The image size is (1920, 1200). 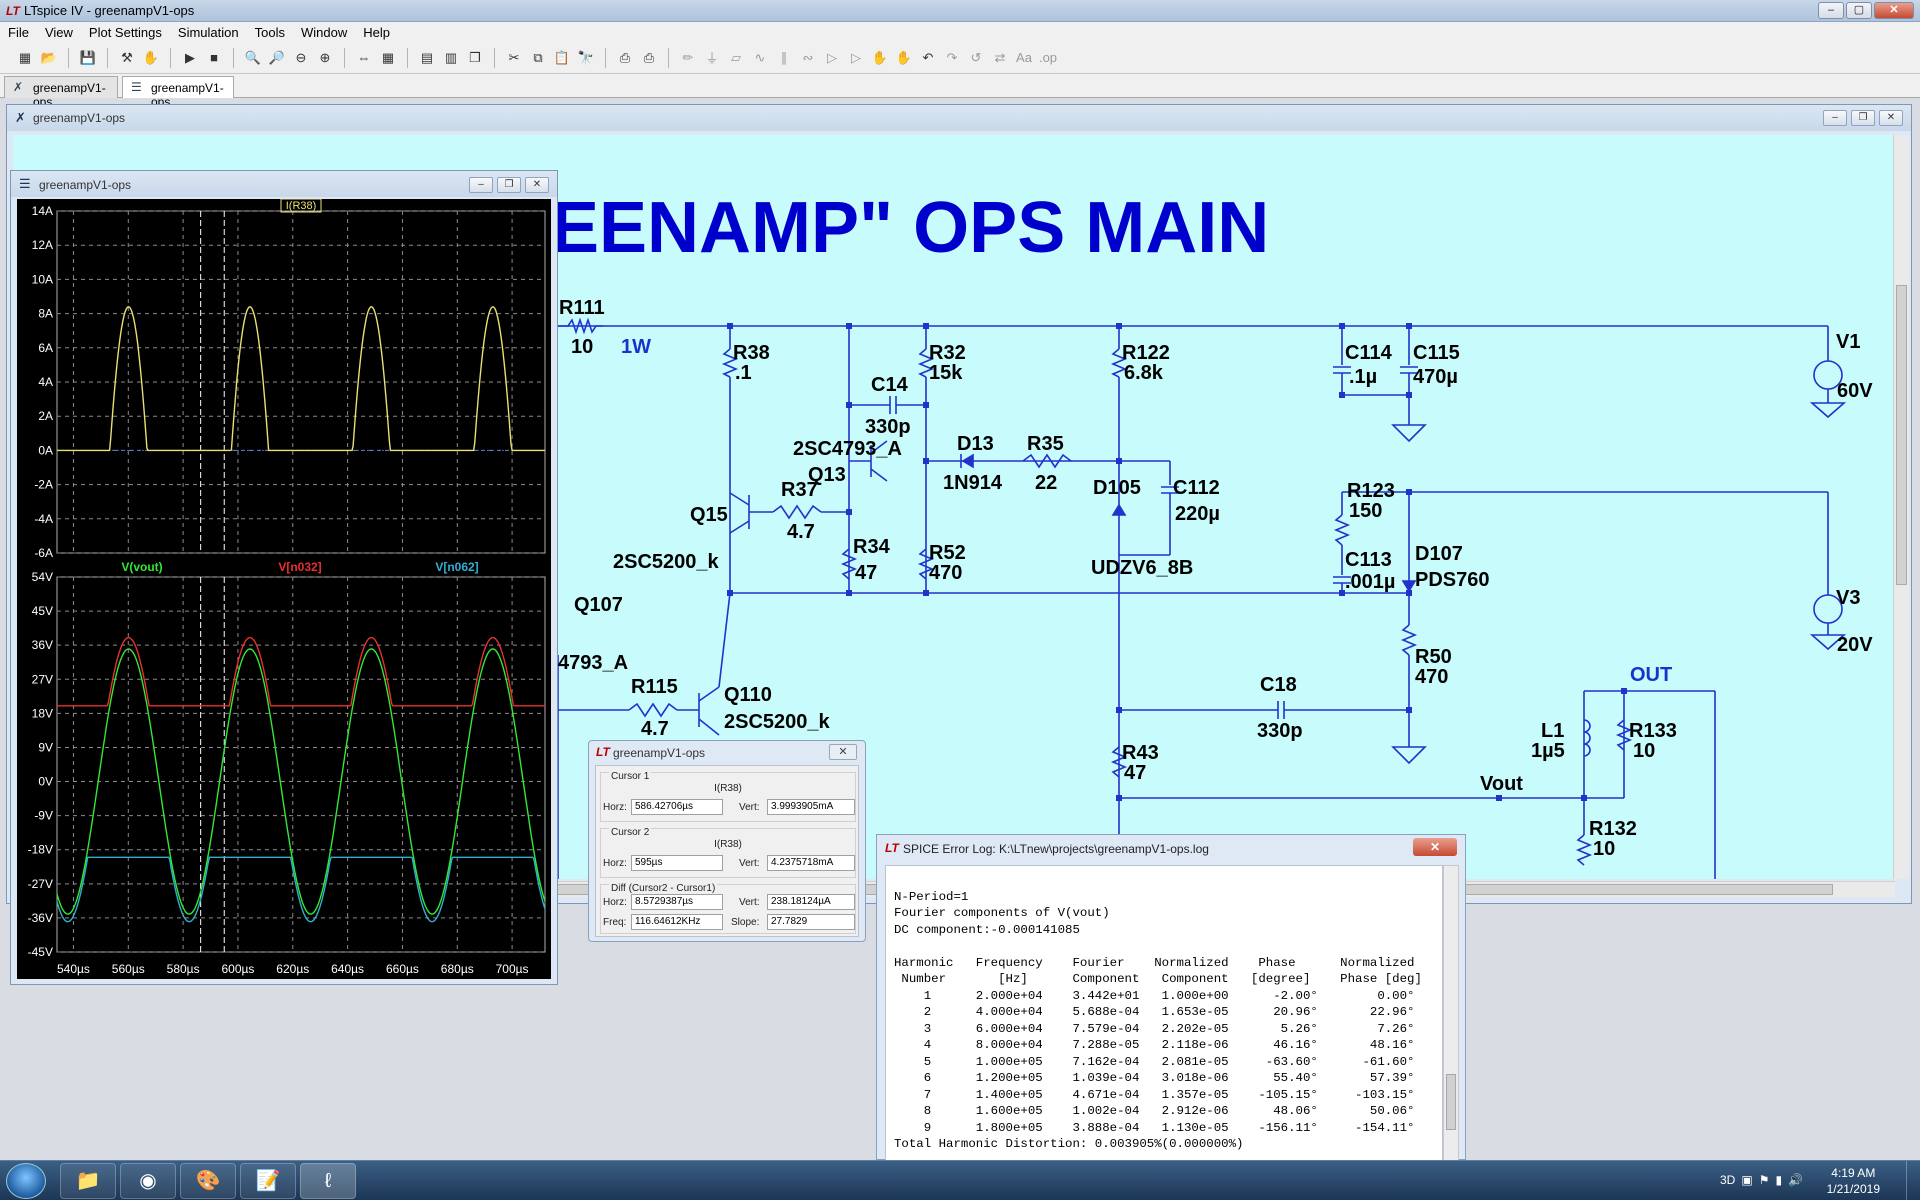 What do you see at coordinates (659, 753) in the screenshot?
I see `cursor-dialog-title: greenampV1-ops` at bounding box center [659, 753].